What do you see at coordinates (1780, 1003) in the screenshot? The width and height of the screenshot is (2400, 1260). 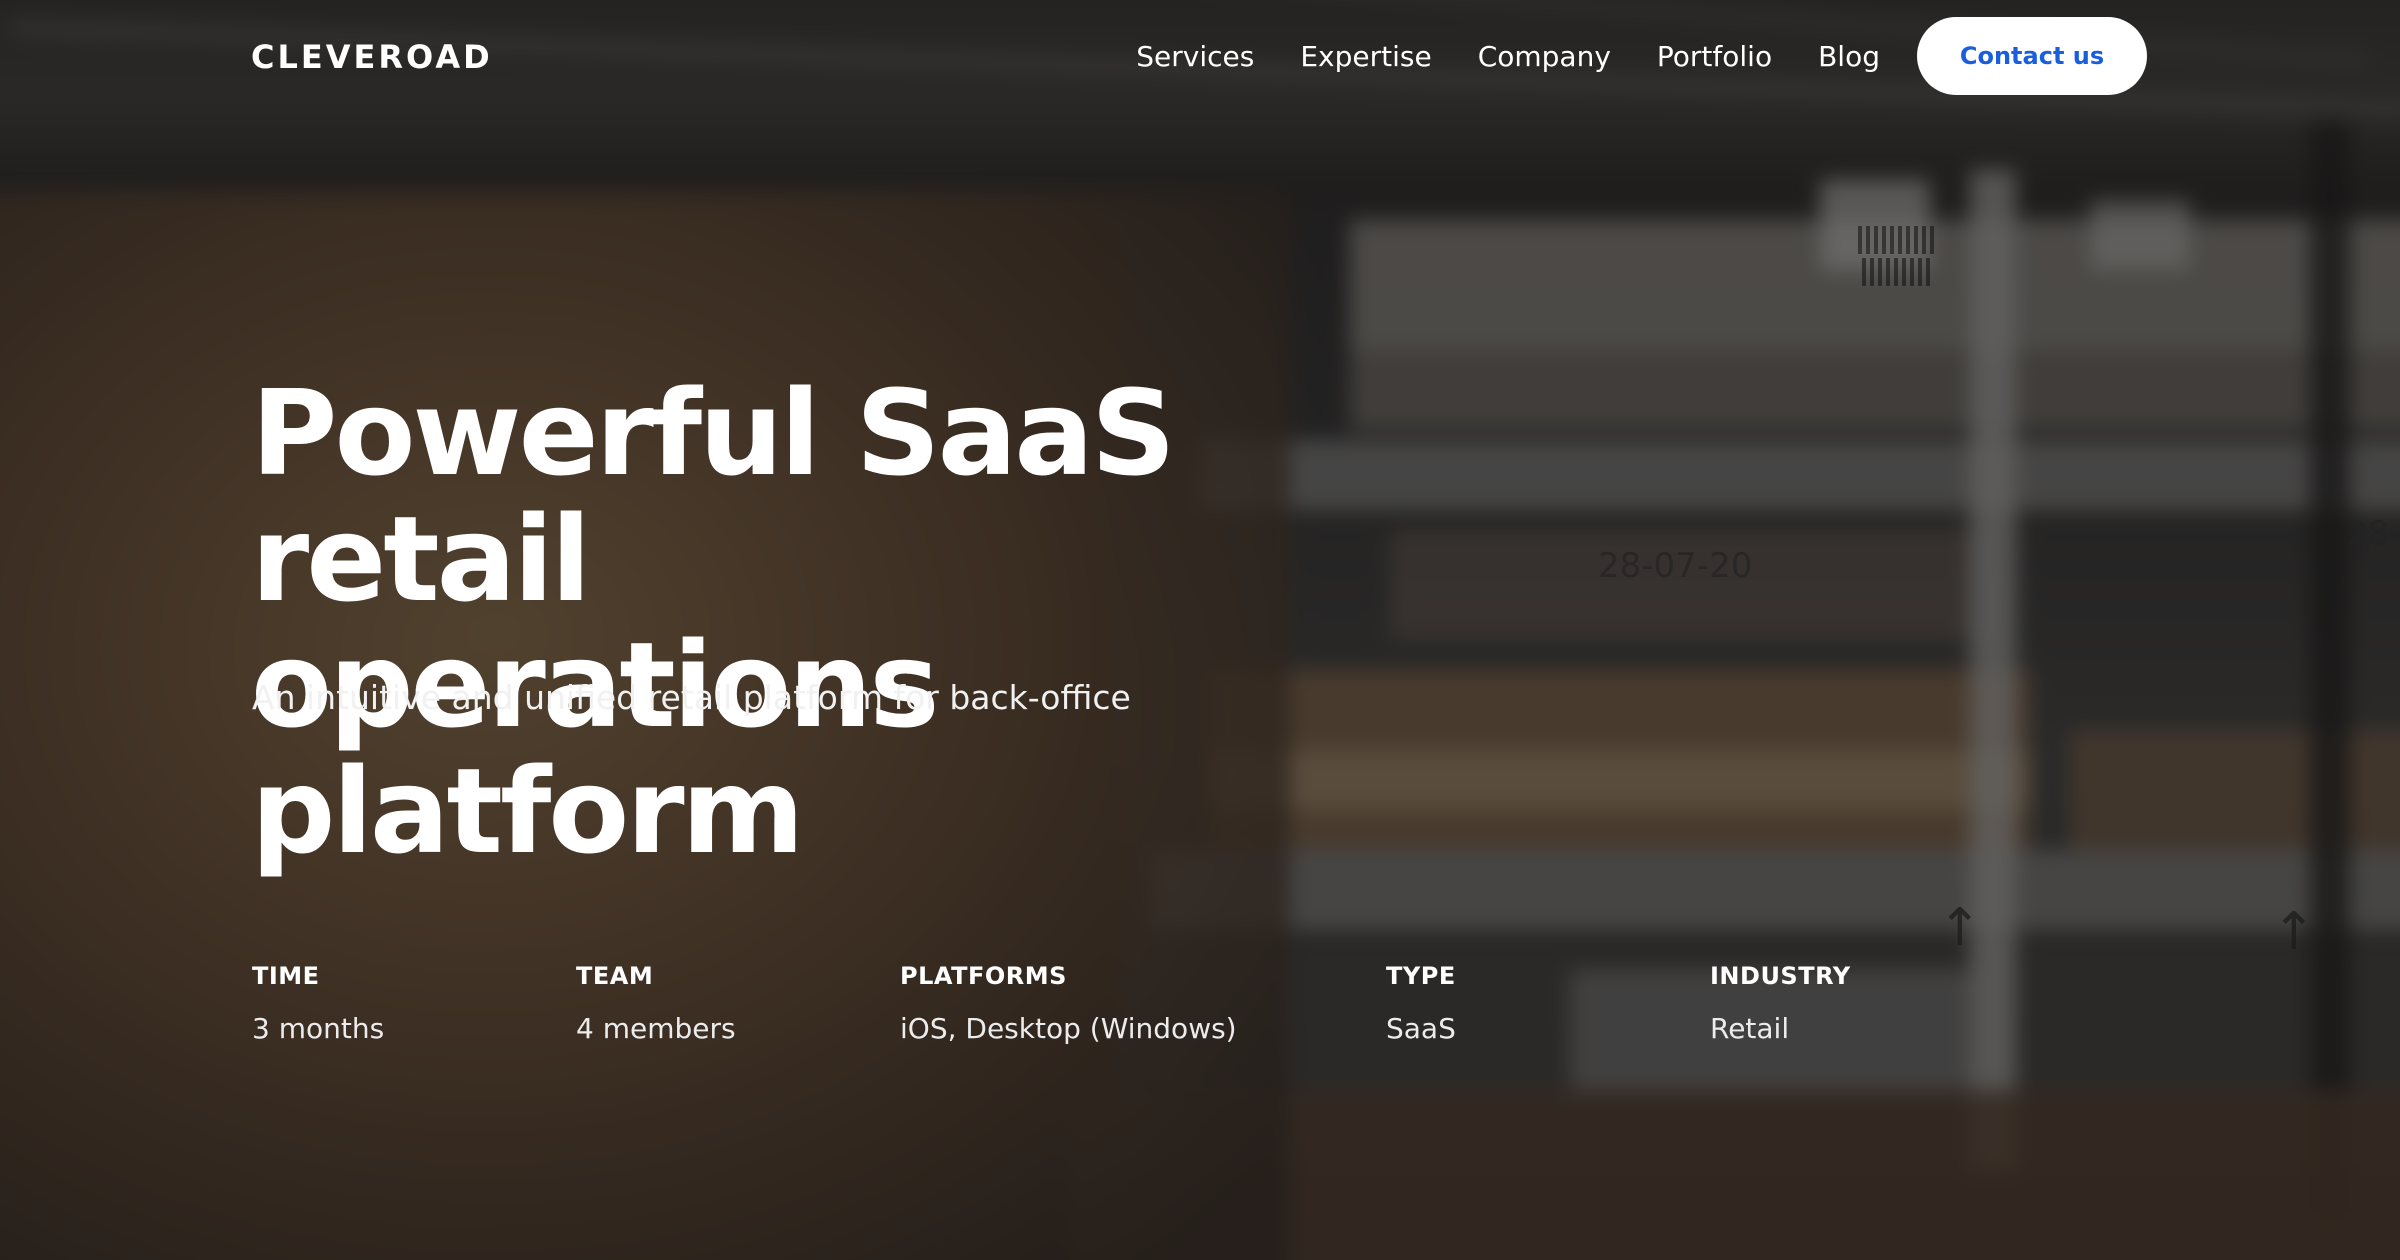 I see `fact-industry: INDUSTRY Retail` at bounding box center [1780, 1003].